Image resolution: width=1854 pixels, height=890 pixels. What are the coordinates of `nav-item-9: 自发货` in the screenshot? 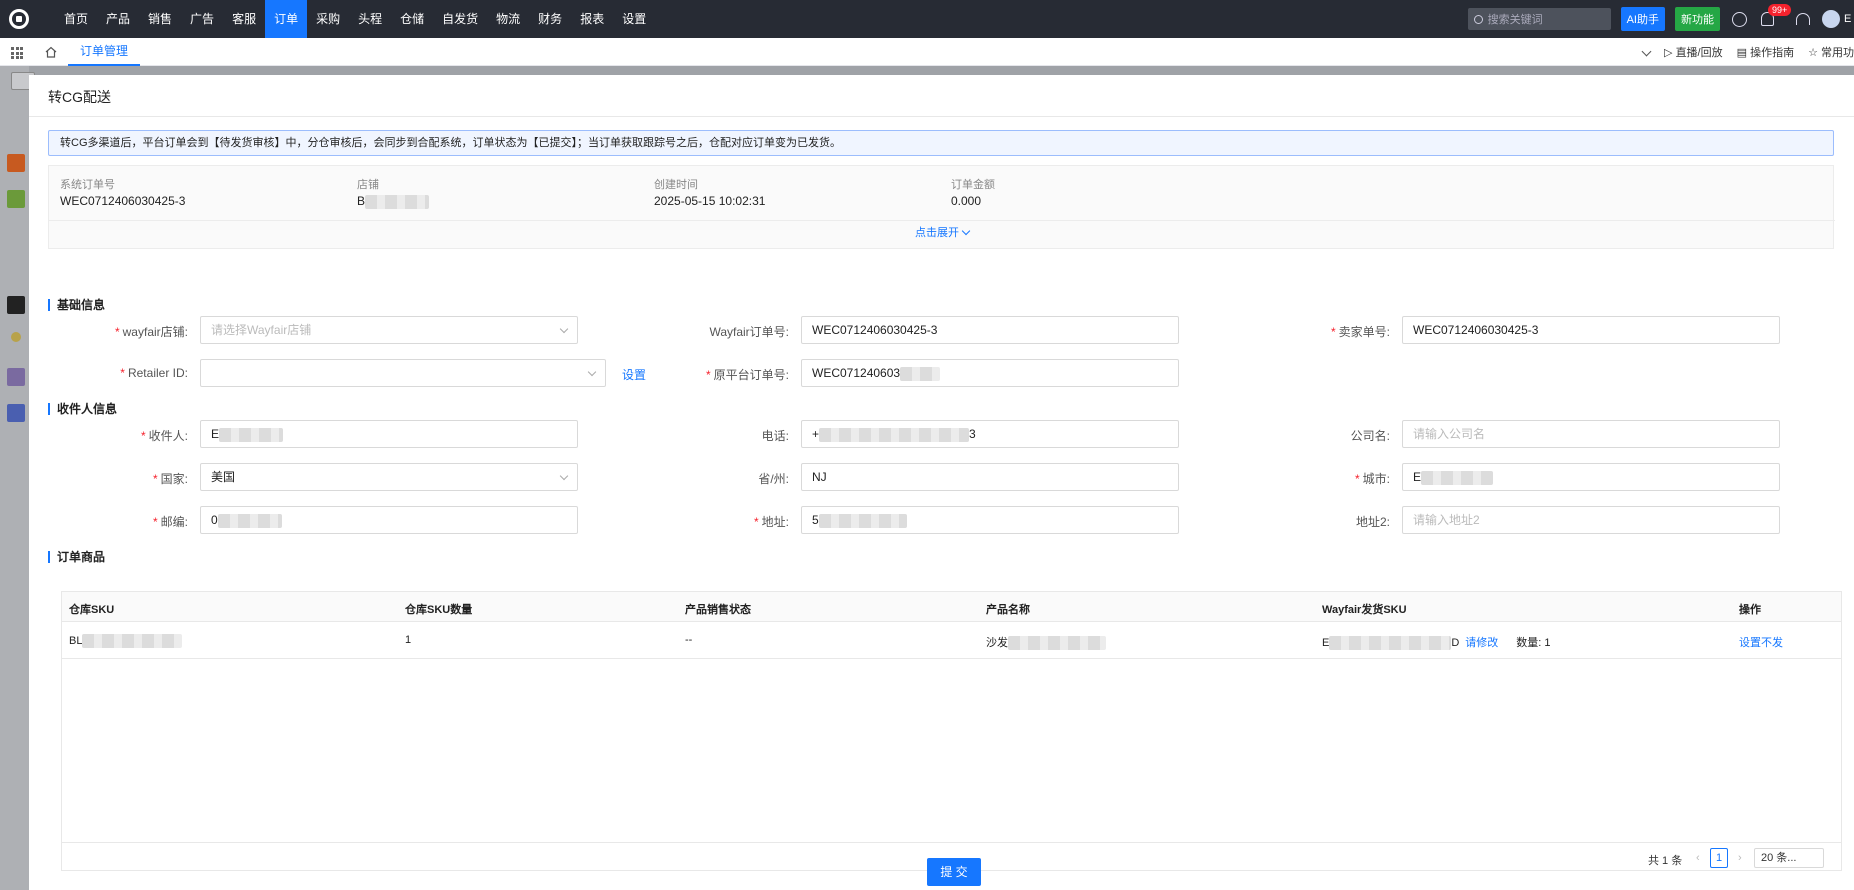 It's located at (460, 19).